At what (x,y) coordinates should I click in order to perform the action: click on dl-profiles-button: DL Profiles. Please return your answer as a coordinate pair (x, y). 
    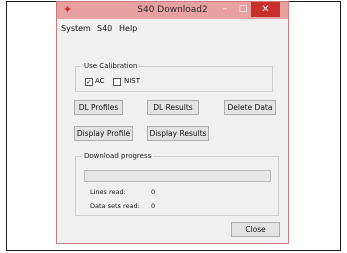
    Looking at the image, I should click on (98, 107).